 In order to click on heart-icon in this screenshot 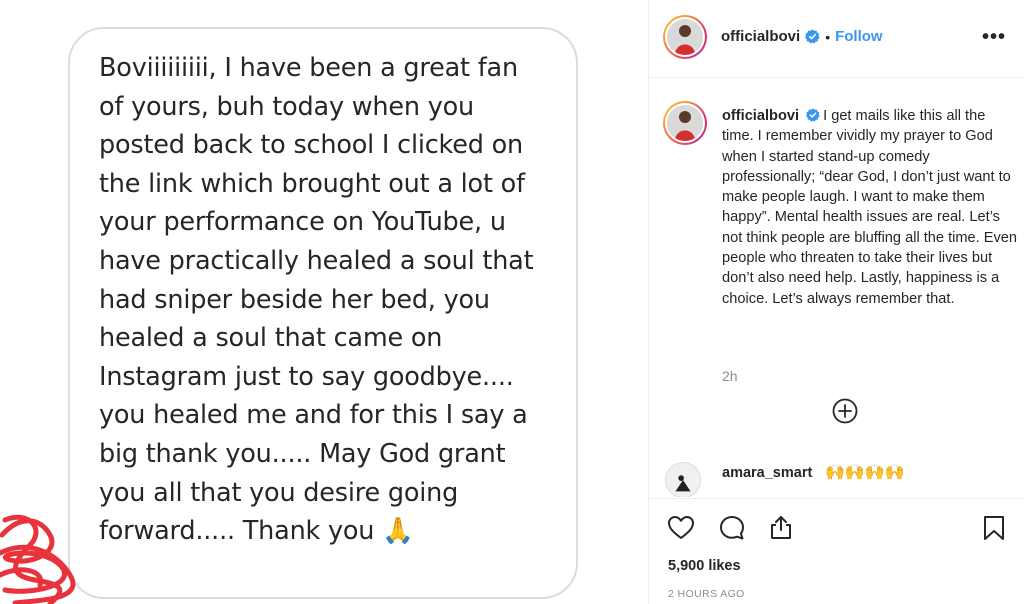, I will do `click(681, 528)`.